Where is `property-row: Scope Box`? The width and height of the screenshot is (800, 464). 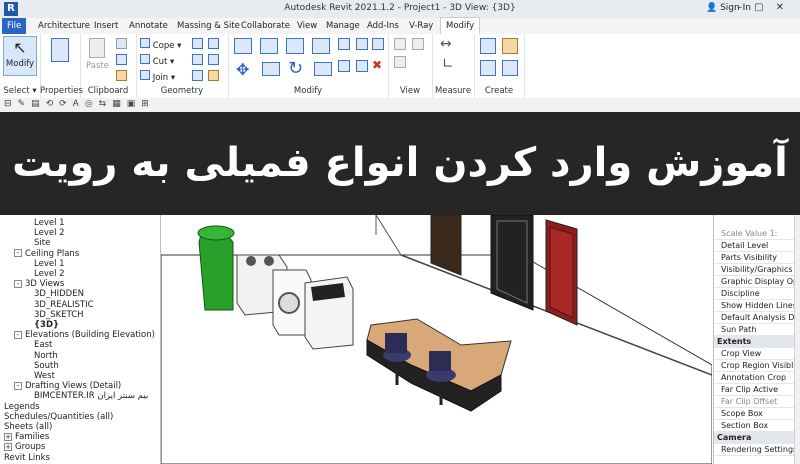
property-row: Scope Box is located at coordinates (757, 414).